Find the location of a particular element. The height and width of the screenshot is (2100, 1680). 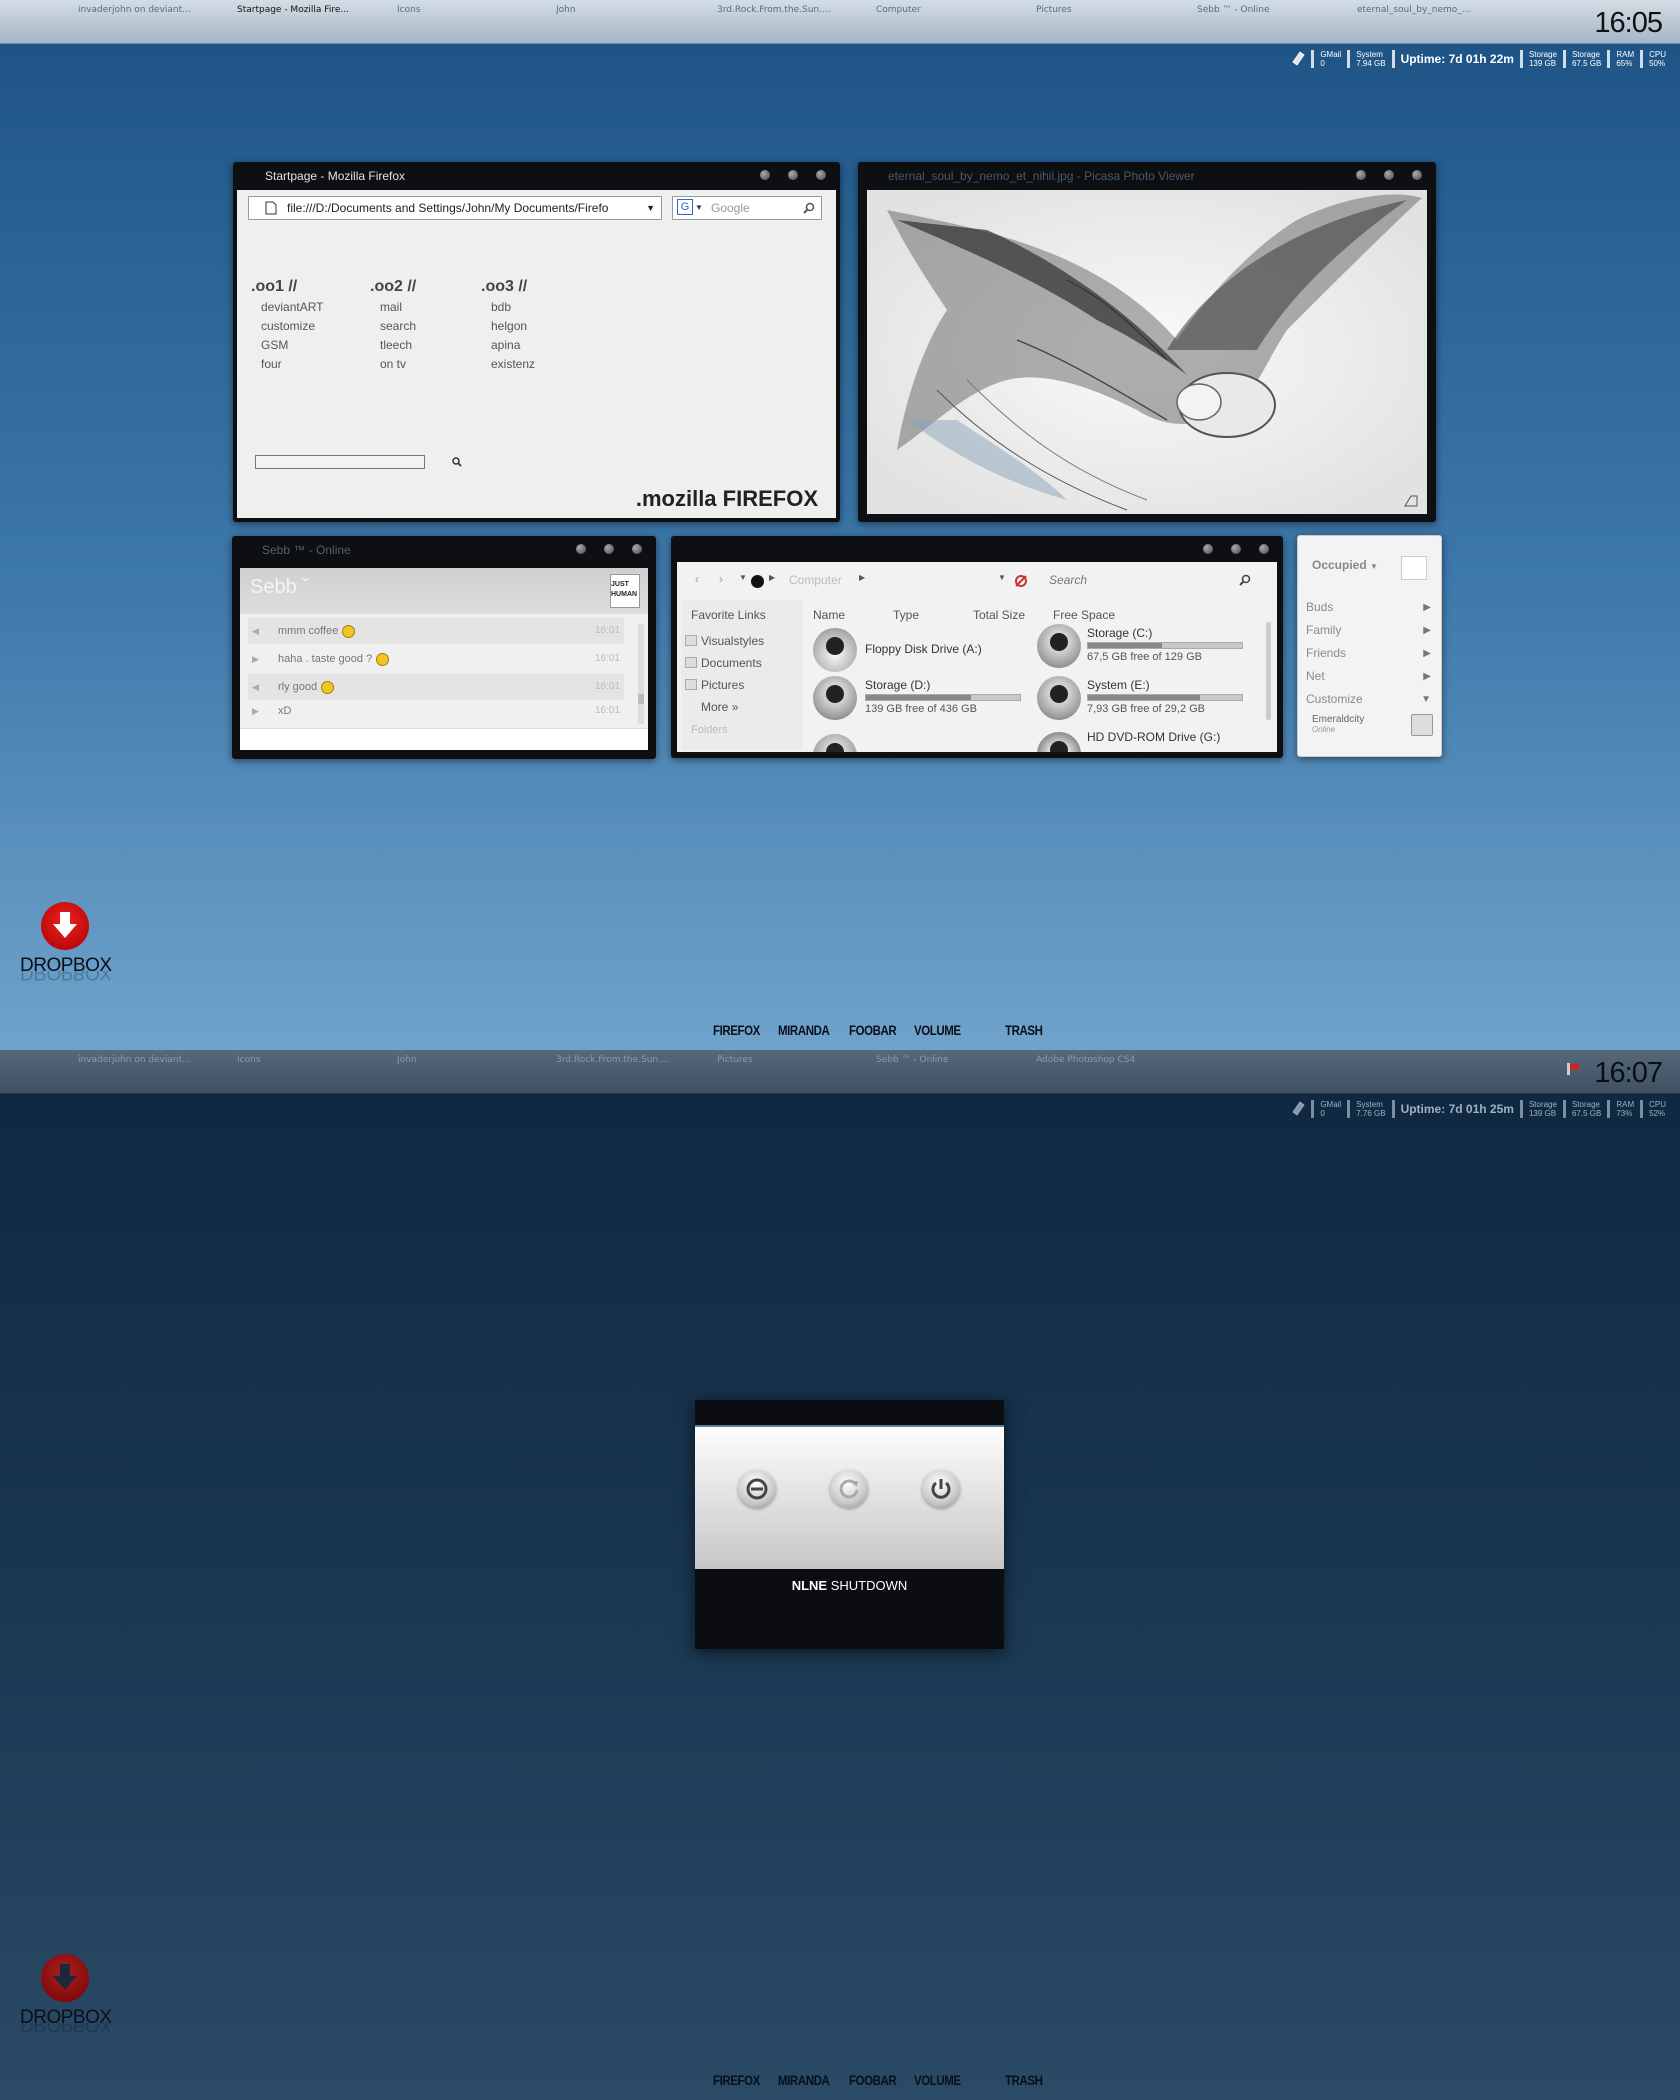

search-placeholder: Search is located at coordinates (1068, 580).